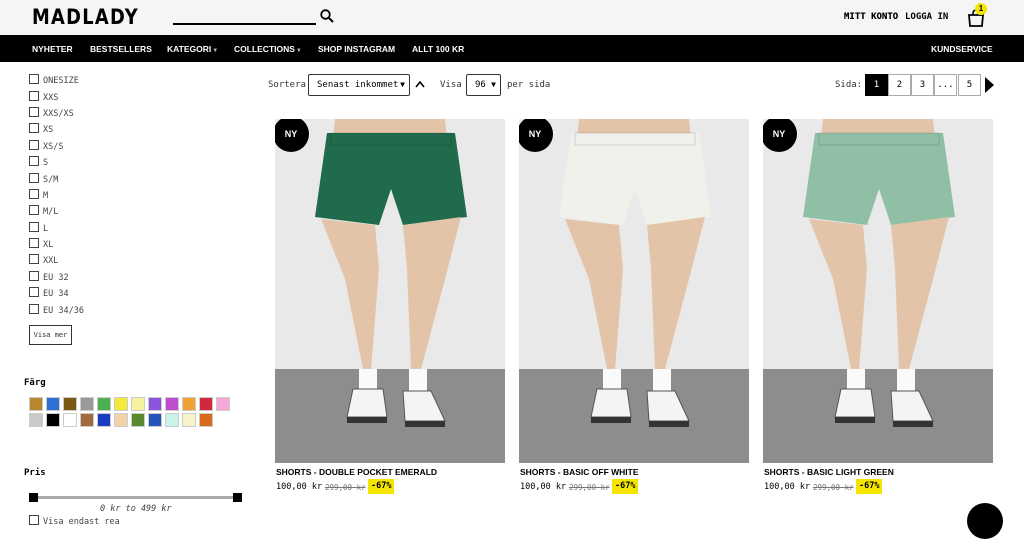 This screenshot has width=1024, height=560. I want to click on logo: MADLADY, so click(85, 17).